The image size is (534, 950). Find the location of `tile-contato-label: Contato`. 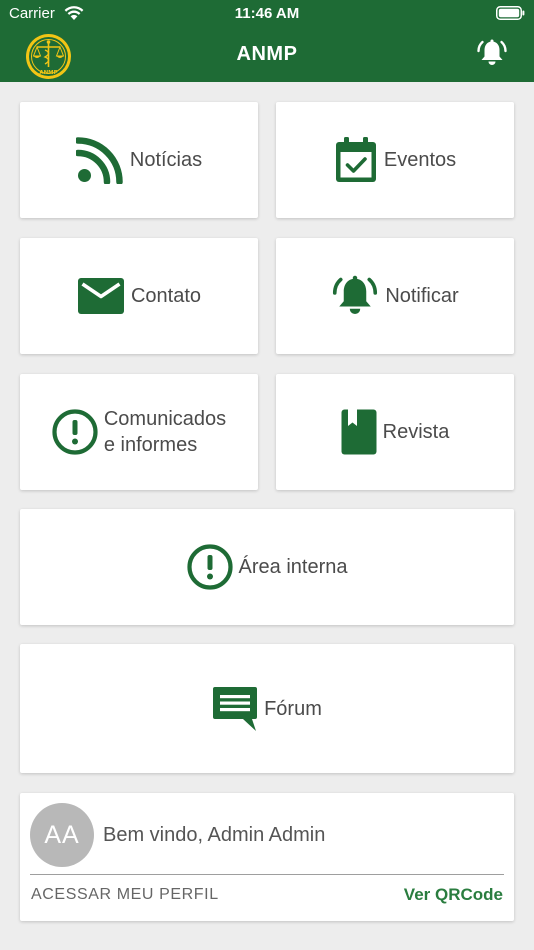

tile-contato-label: Contato is located at coordinates (166, 296).